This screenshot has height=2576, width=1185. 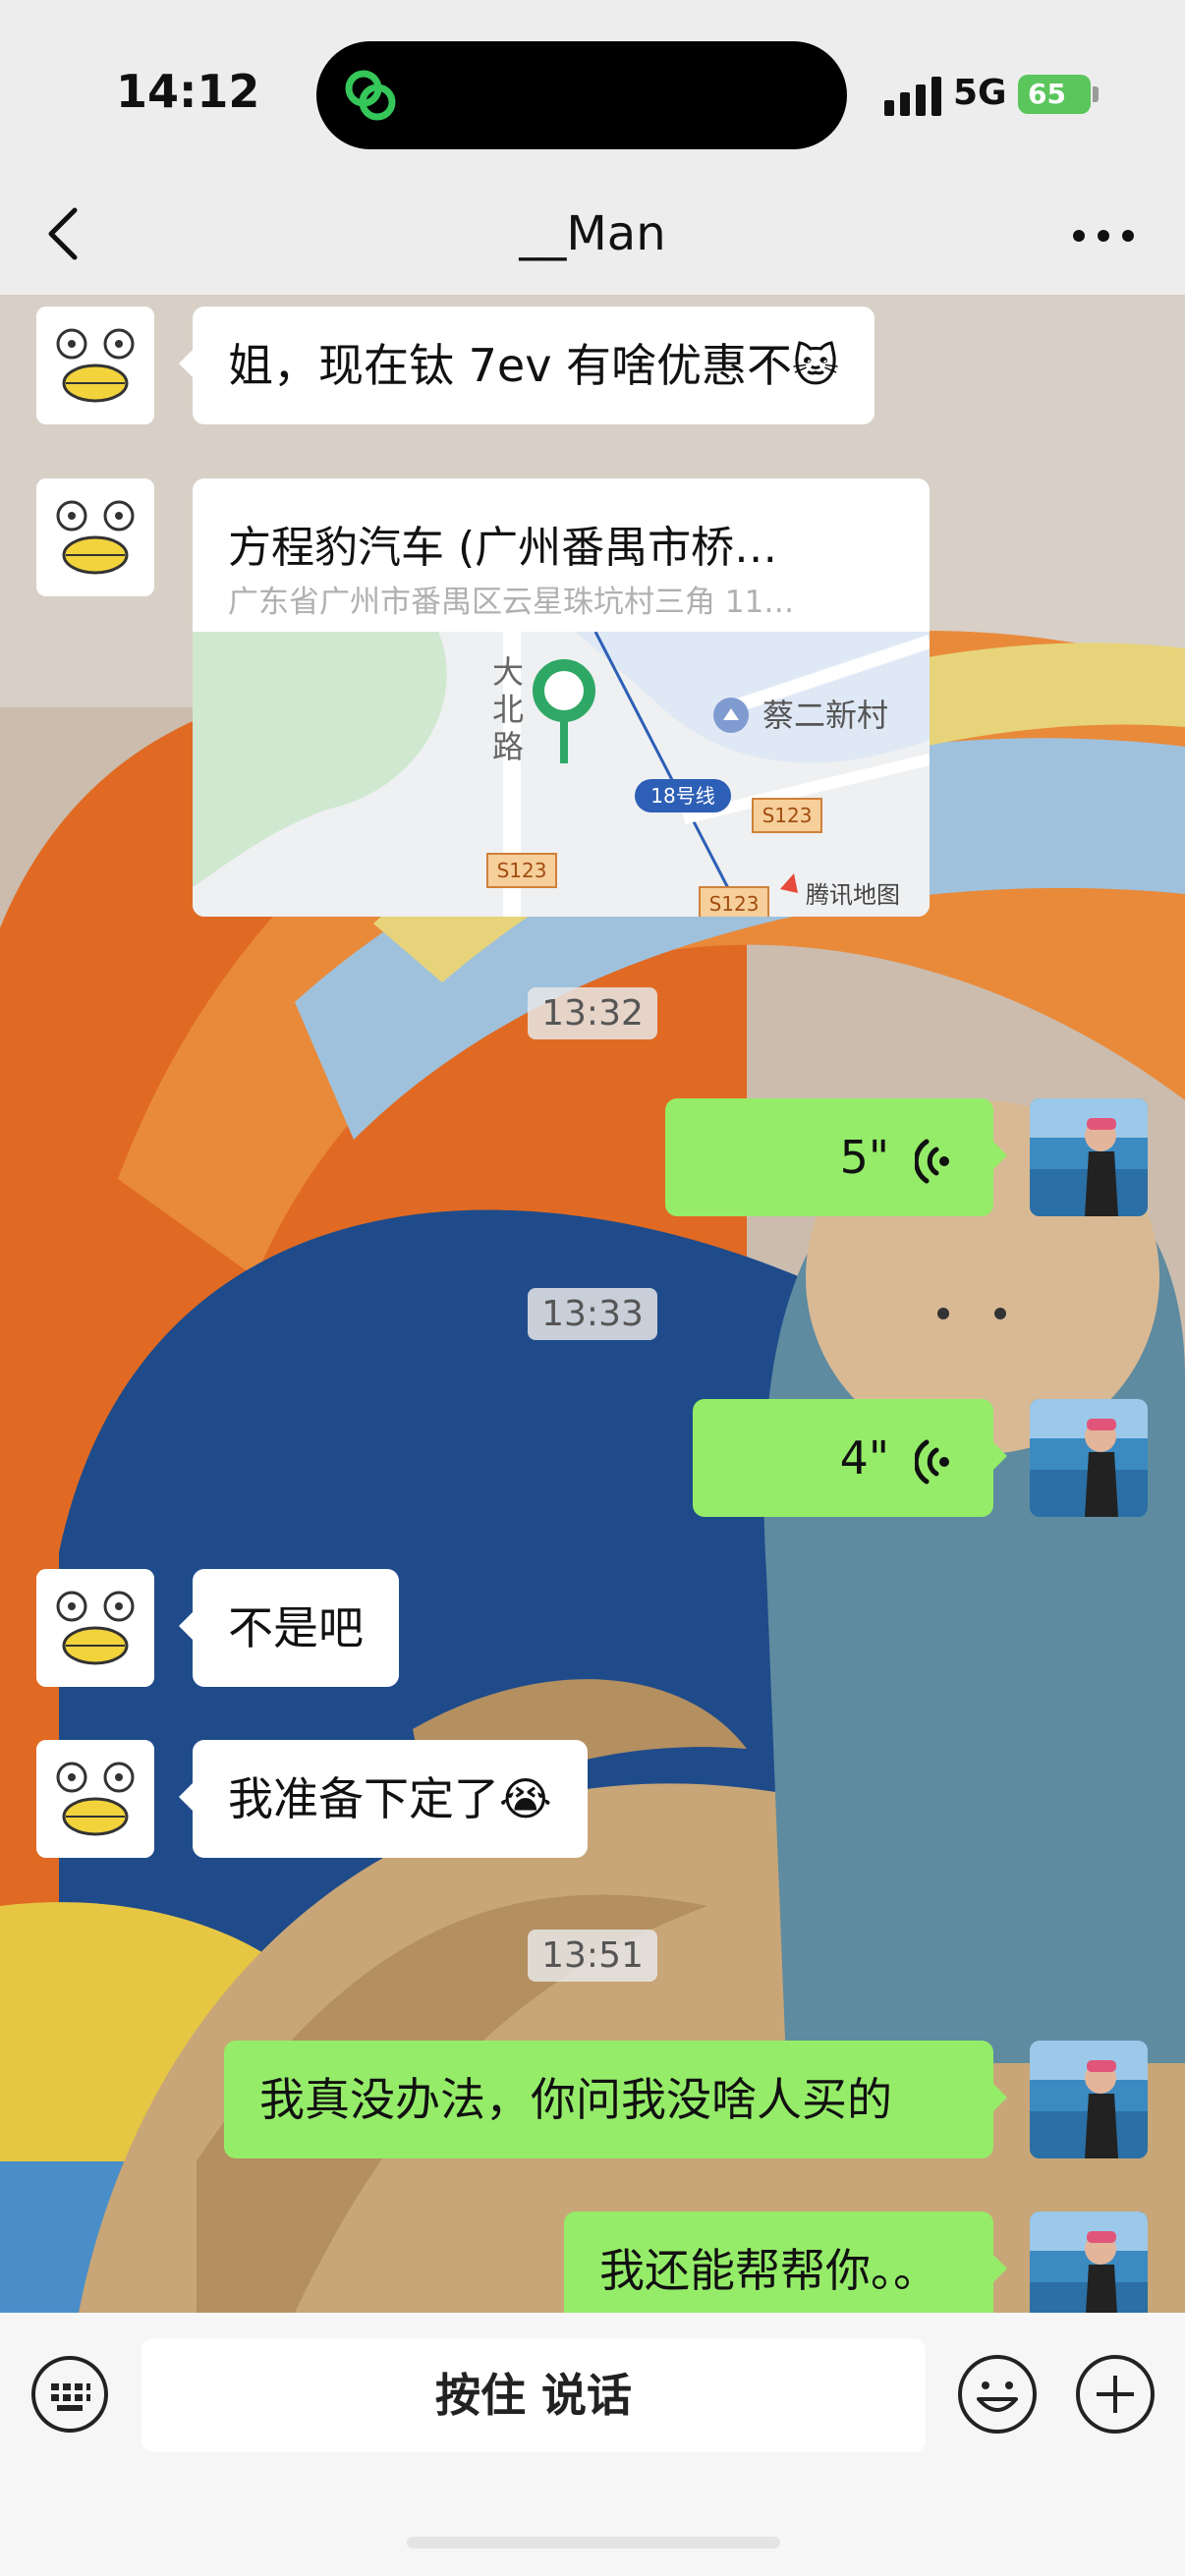 I want to click on signal-icon, so click(x=912, y=96).